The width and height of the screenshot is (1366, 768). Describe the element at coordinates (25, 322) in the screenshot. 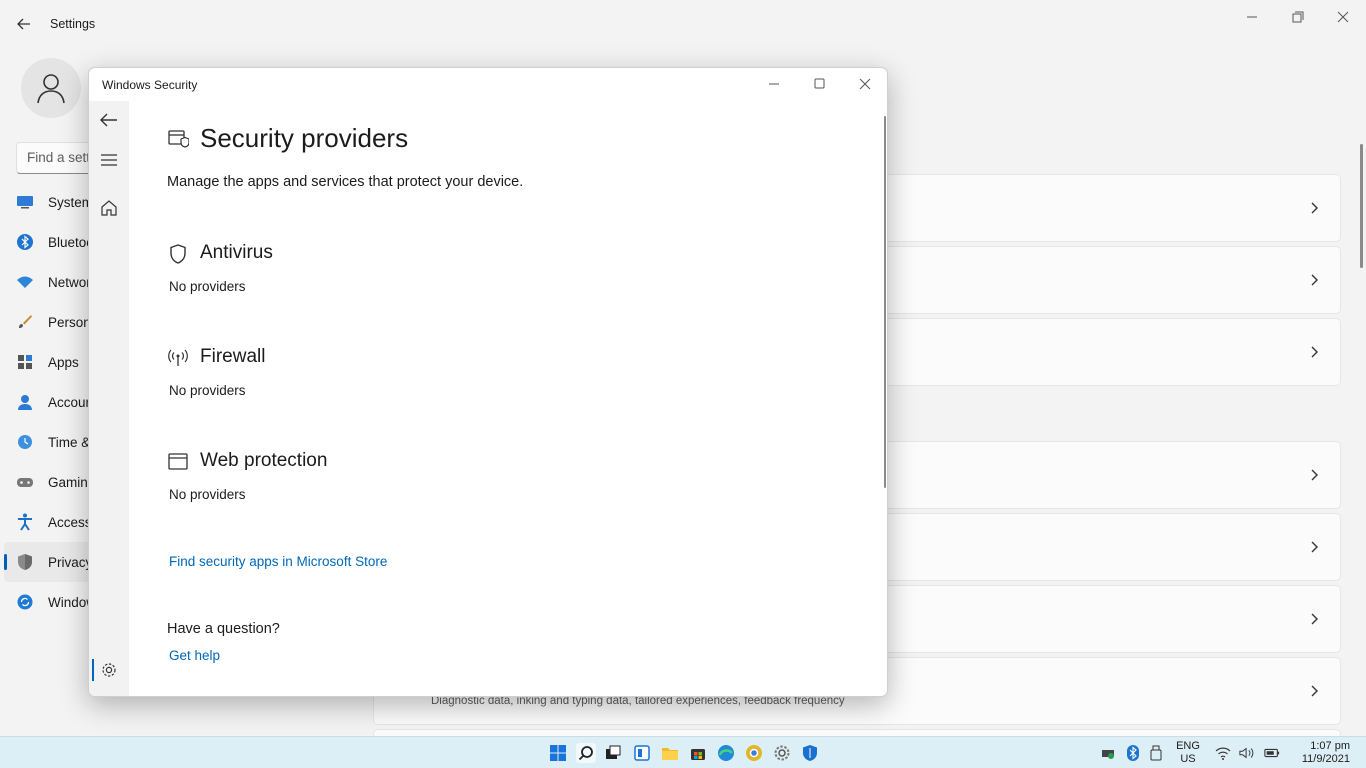

I see `brush-icon` at that location.